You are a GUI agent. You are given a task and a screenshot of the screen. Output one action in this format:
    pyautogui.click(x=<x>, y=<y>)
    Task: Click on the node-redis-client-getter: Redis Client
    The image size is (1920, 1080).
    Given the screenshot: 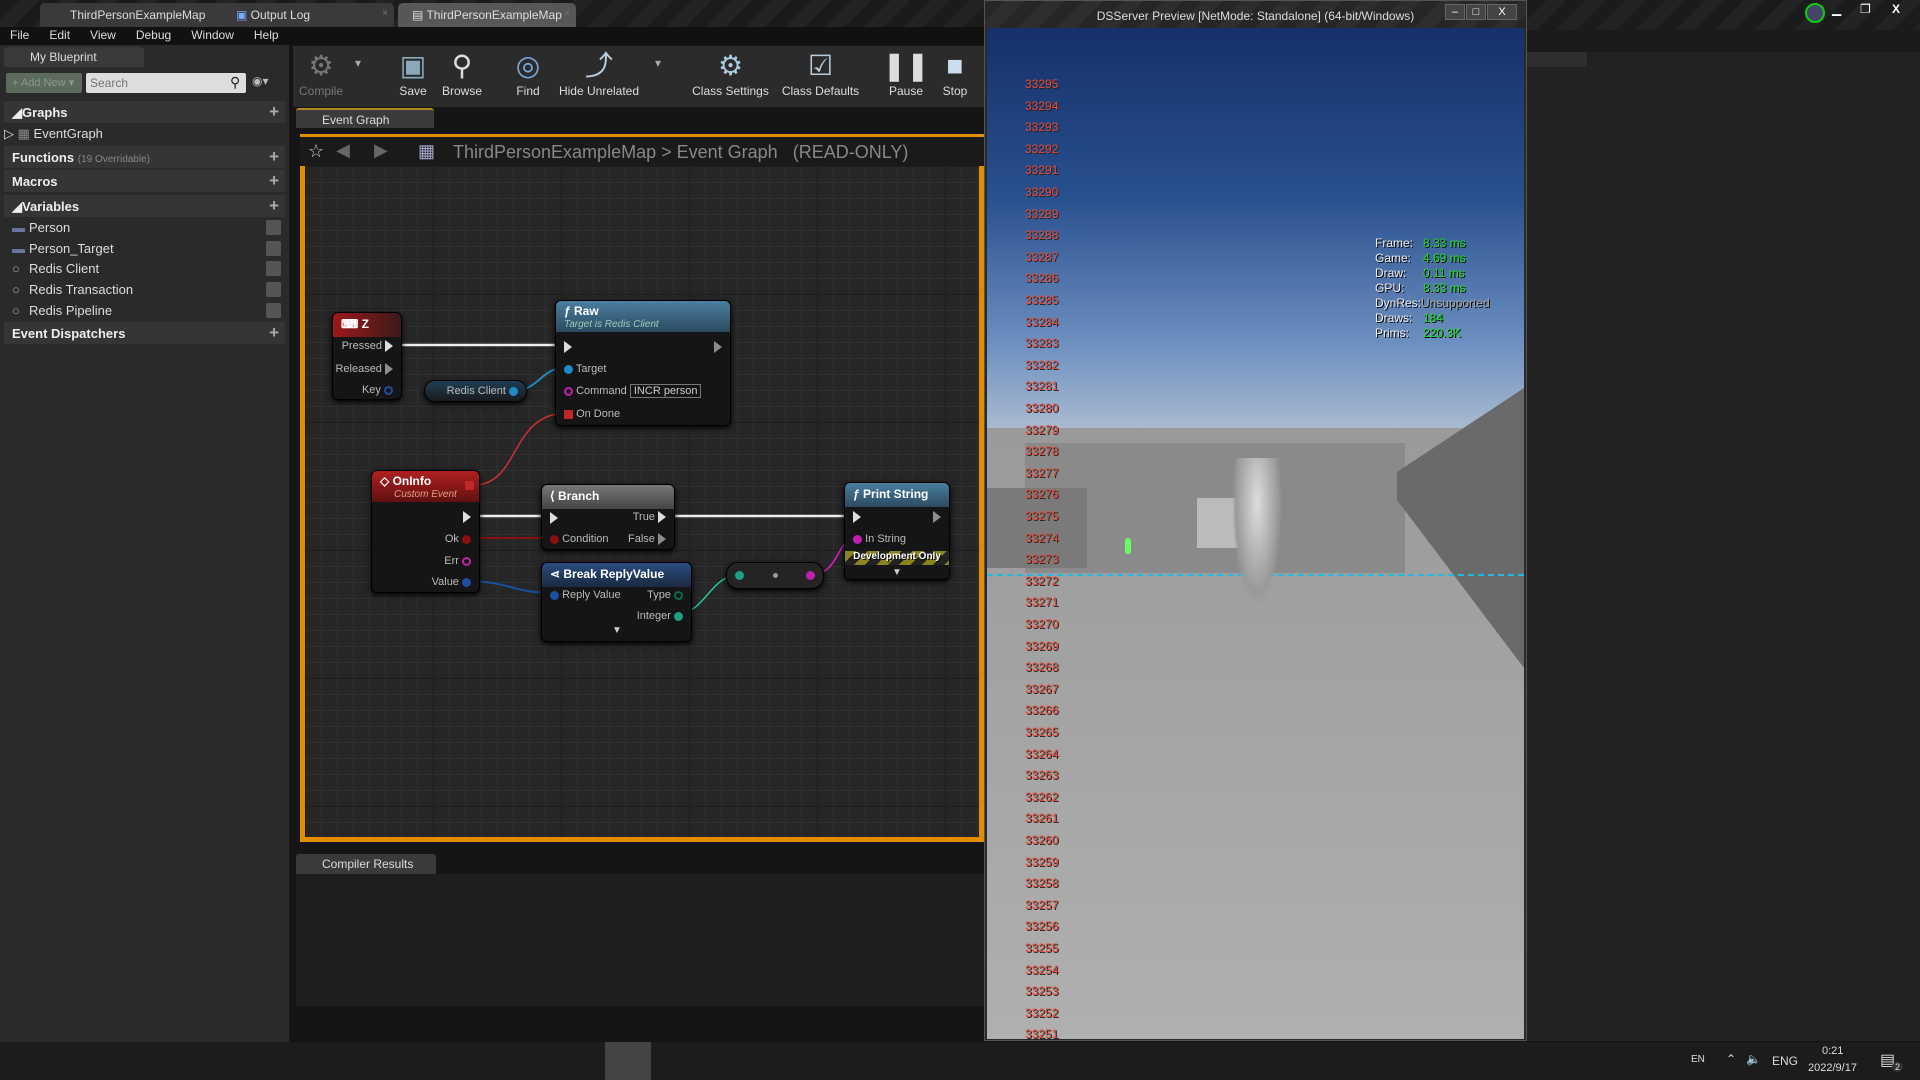 What is the action you would take?
    pyautogui.click(x=475, y=391)
    